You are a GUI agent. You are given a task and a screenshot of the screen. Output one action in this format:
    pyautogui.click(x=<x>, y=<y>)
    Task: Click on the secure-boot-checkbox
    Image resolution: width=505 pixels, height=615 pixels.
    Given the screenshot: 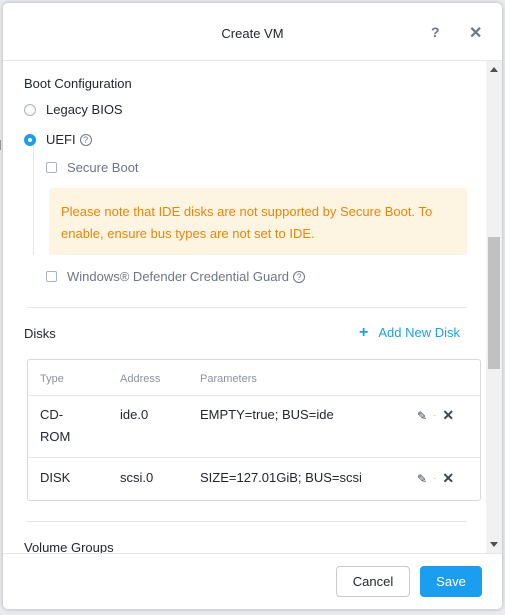 What is the action you would take?
    pyautogui.click(x=51, y=167)
    